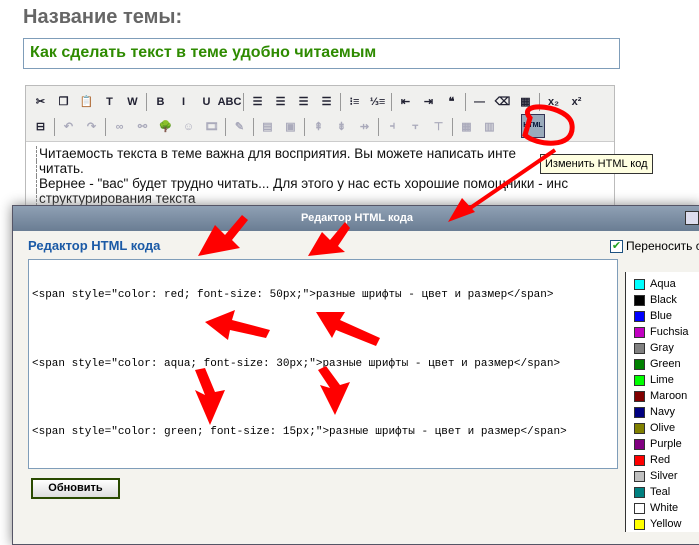 This screenshot has height=545, width=699. What do you see at coordinates (548, 125) in the screenshot?
I see `annotation-circle` at bounding box center [548, 125].